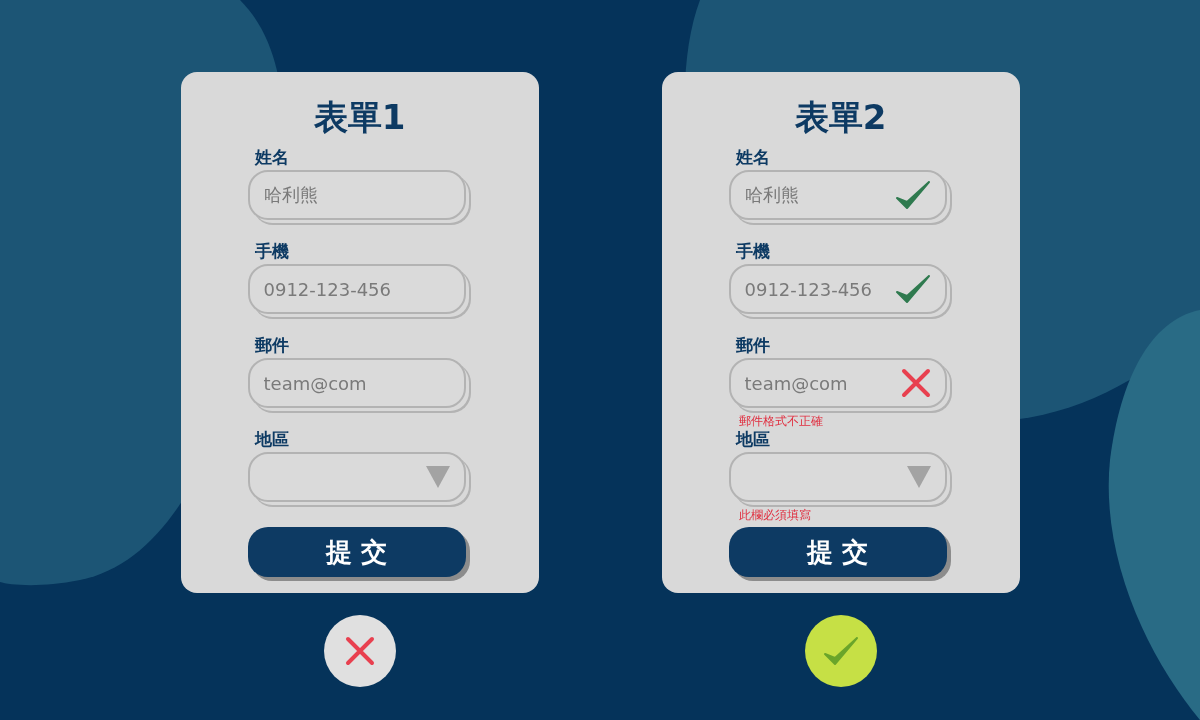 The image size is (1200, 720). What do you see at coordinates (780, 421) in the screenshot?
I see `error-message: 郵件格式不正確` at bounding box center [780, 421].